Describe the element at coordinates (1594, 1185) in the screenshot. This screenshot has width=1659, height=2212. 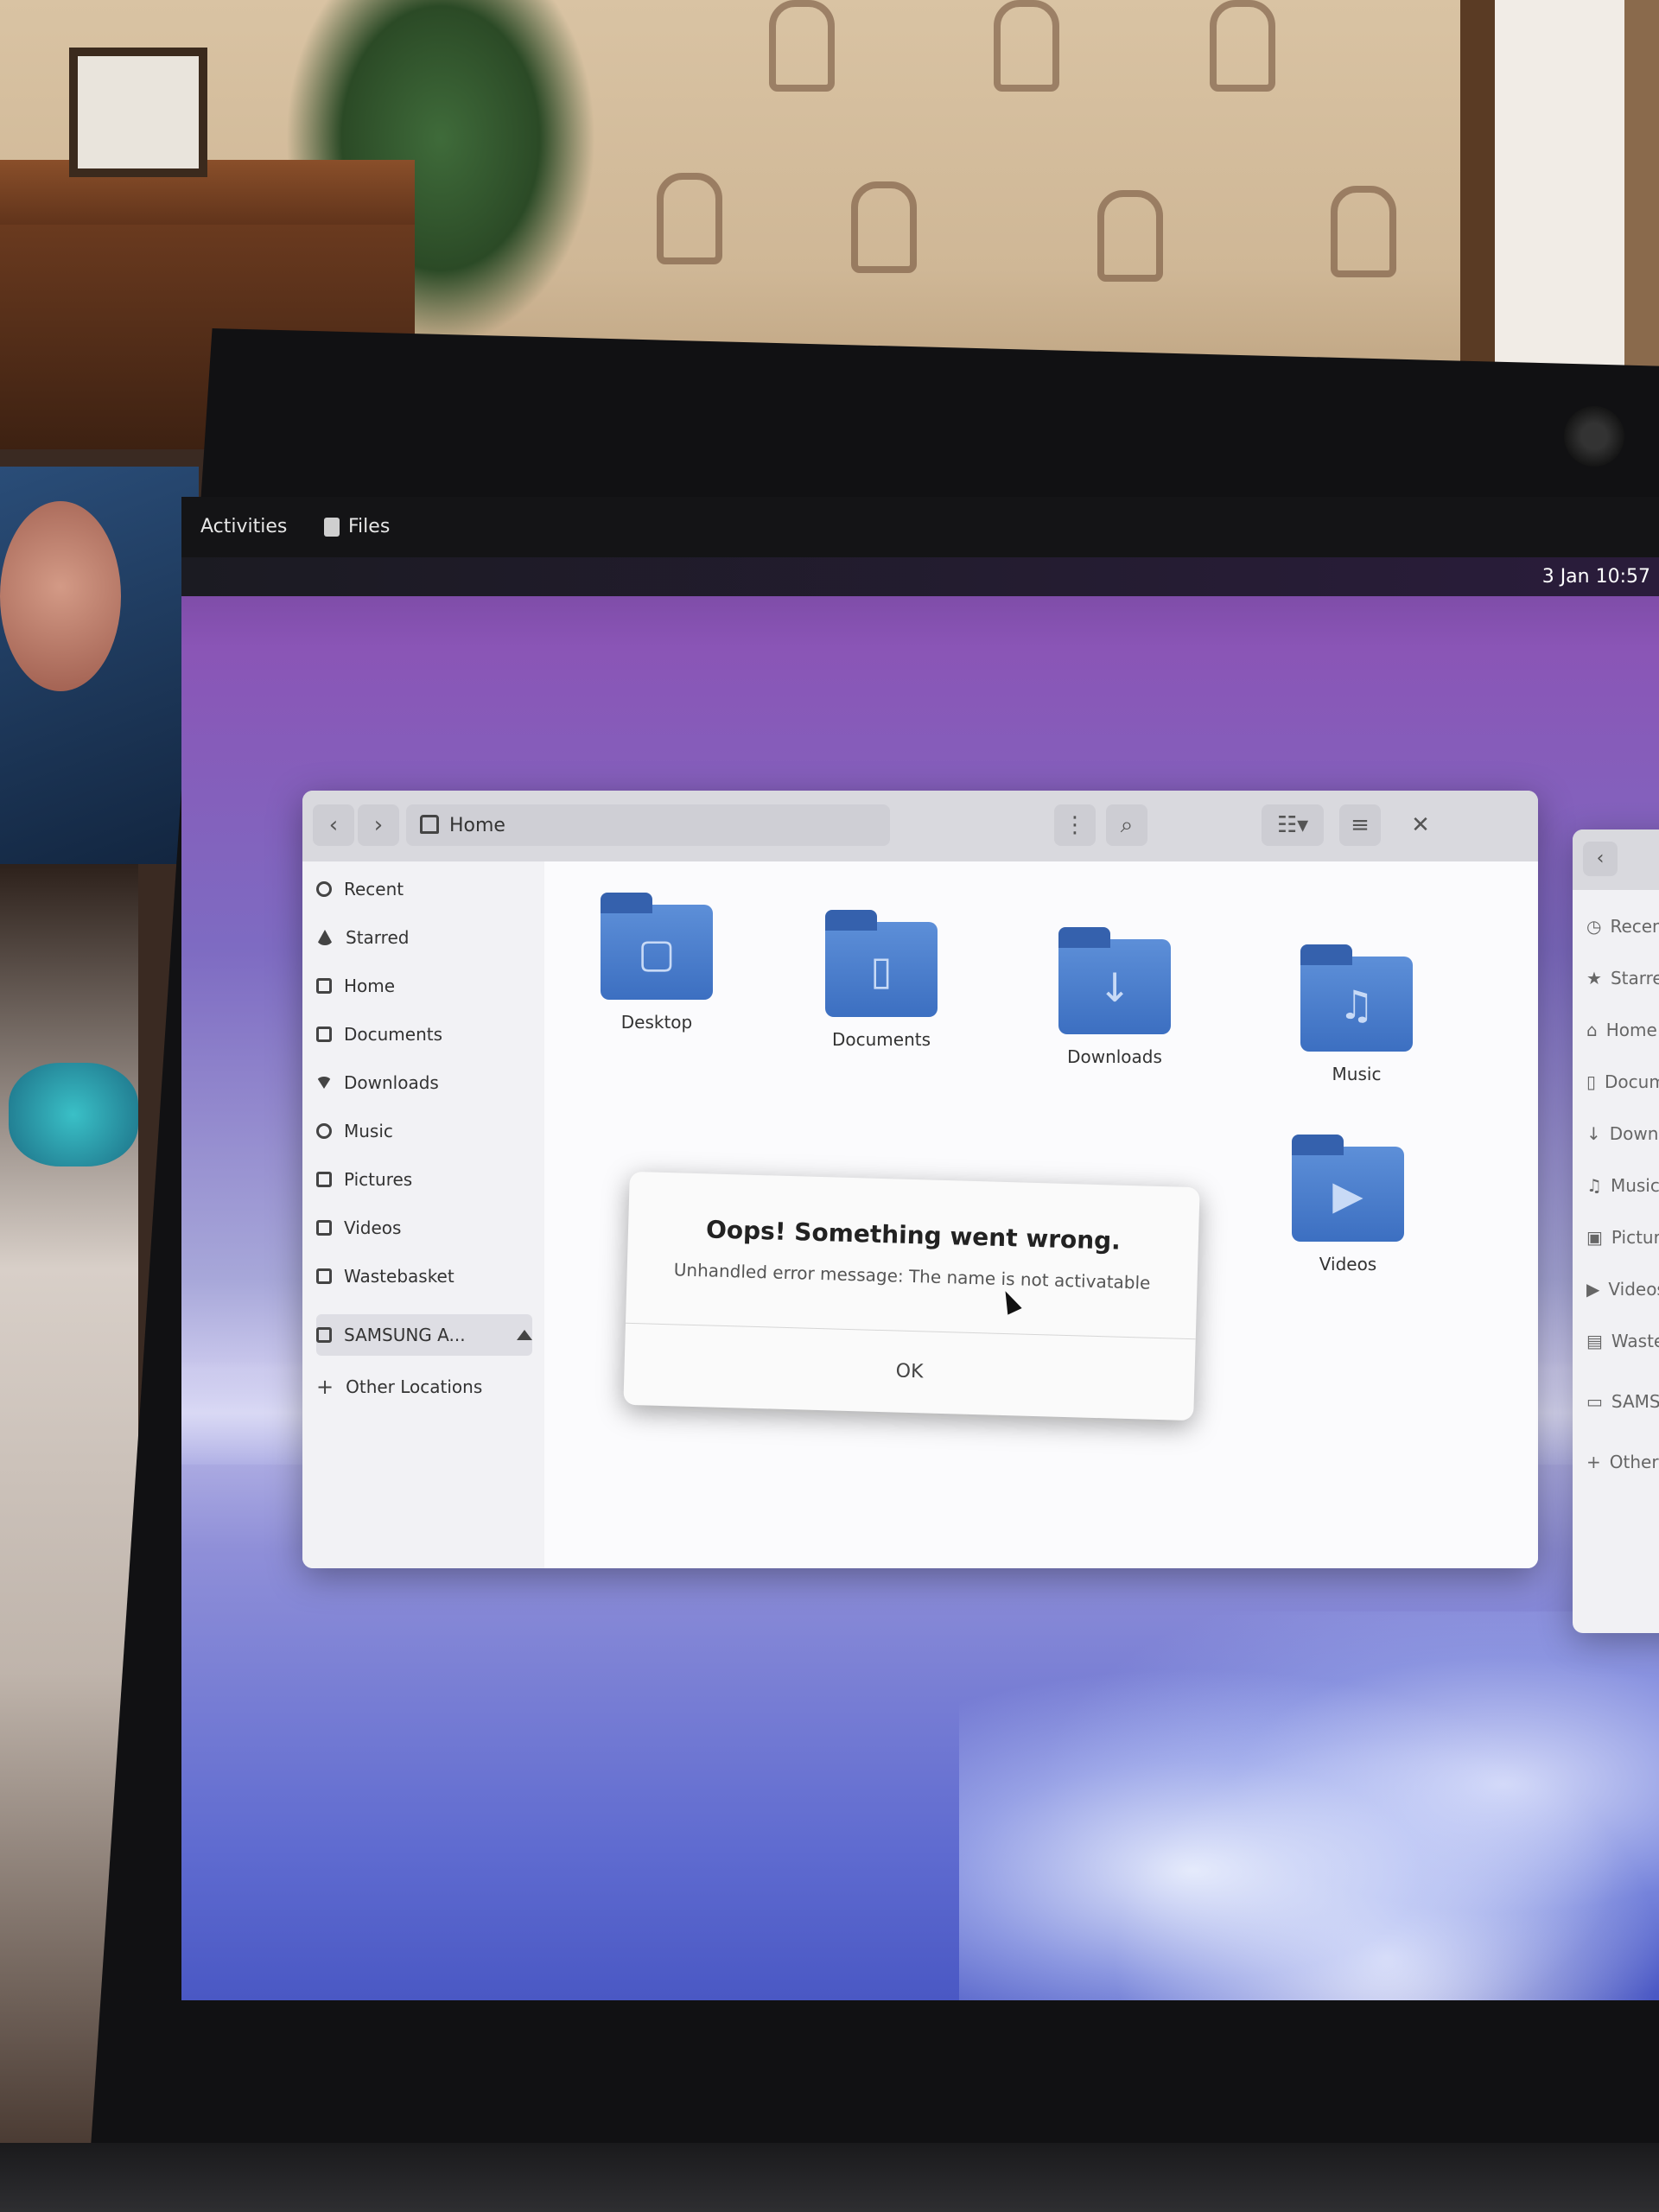
I see `music-icon: ♫` at that location.